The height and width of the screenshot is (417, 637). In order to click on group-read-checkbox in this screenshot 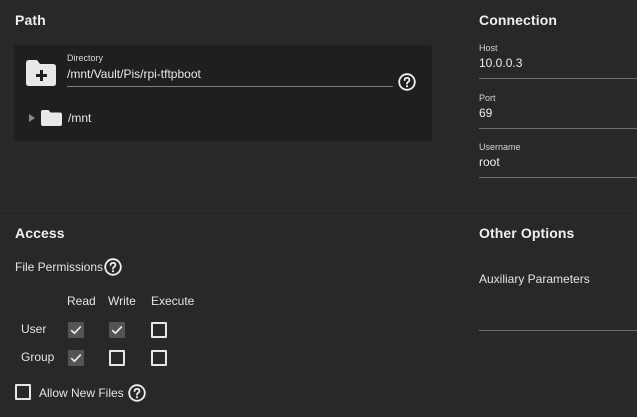, I will do `click(76, 358)`.